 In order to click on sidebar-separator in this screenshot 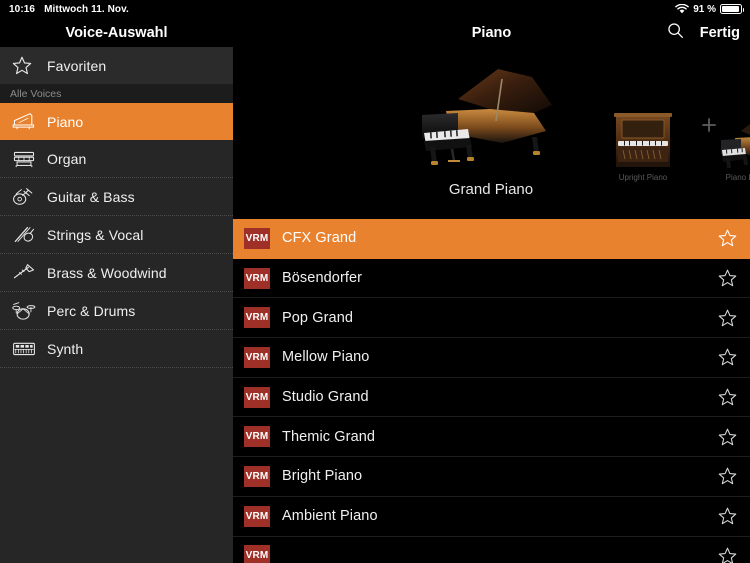, I will do `click(116, 367)`.